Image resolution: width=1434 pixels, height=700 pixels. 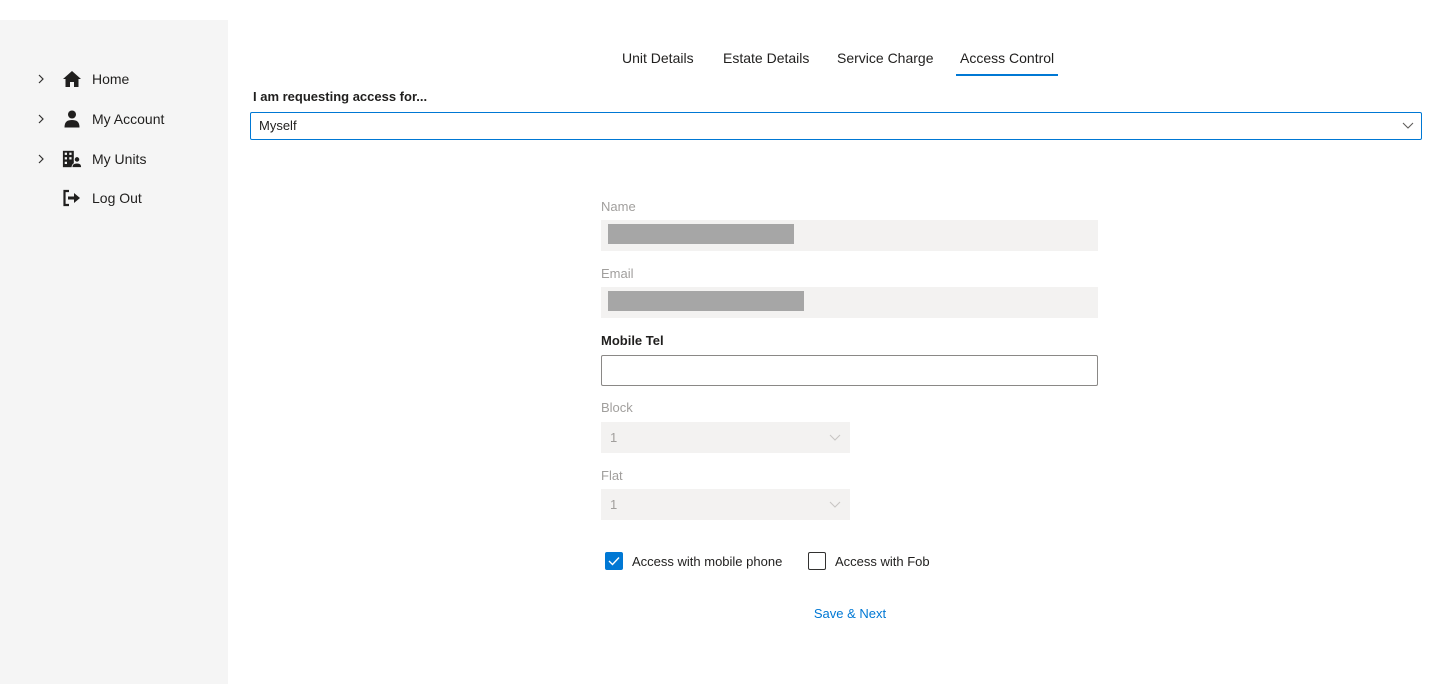 I want to click on access-mobile-checkbox: Access with mobile phone, so click(x=693, y=561).